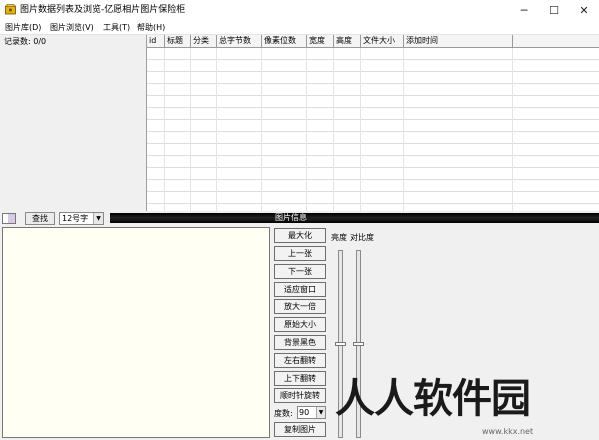 The width and height of the screenshot is (599, 440). Describe the element at coordinates (300, 271) in the screenshot. I see `next-image-button: 下一张` at that location.